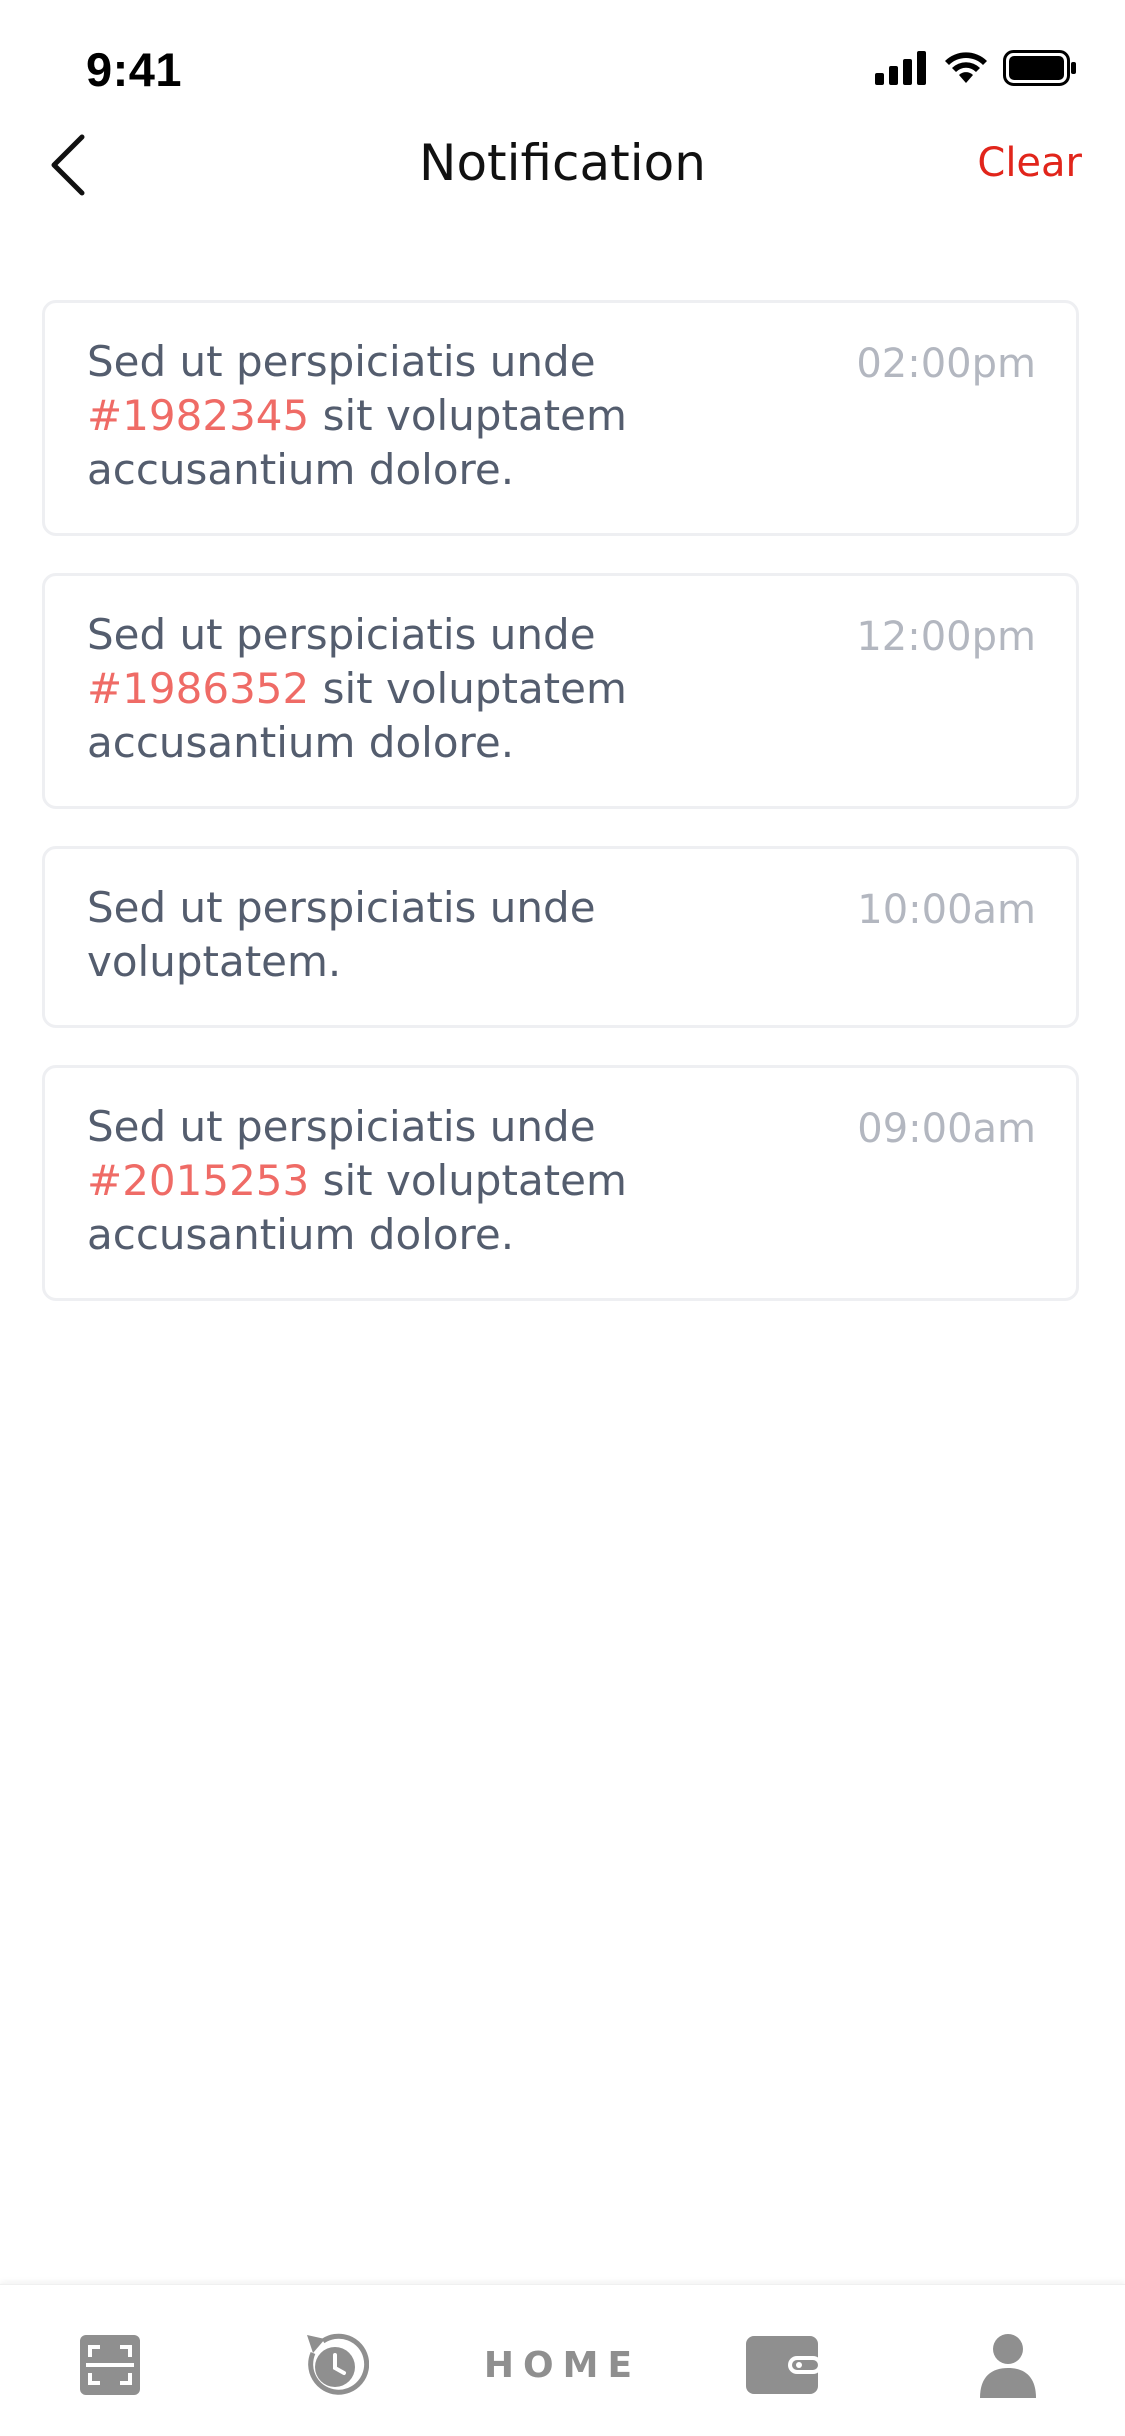 This screenshot has width=1125, height=2436. What do you see at coordinates (946, 1129) in the screenshot?
I see `notification-time: 09:00am` at bounding box center [946, 1129].